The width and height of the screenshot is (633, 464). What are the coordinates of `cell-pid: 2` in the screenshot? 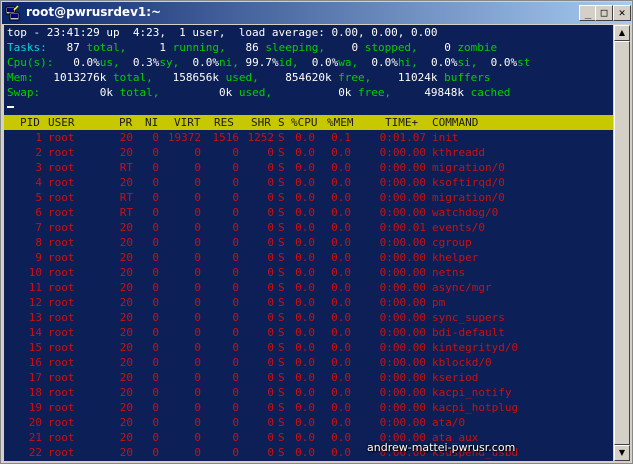 It's located at (38, 152).